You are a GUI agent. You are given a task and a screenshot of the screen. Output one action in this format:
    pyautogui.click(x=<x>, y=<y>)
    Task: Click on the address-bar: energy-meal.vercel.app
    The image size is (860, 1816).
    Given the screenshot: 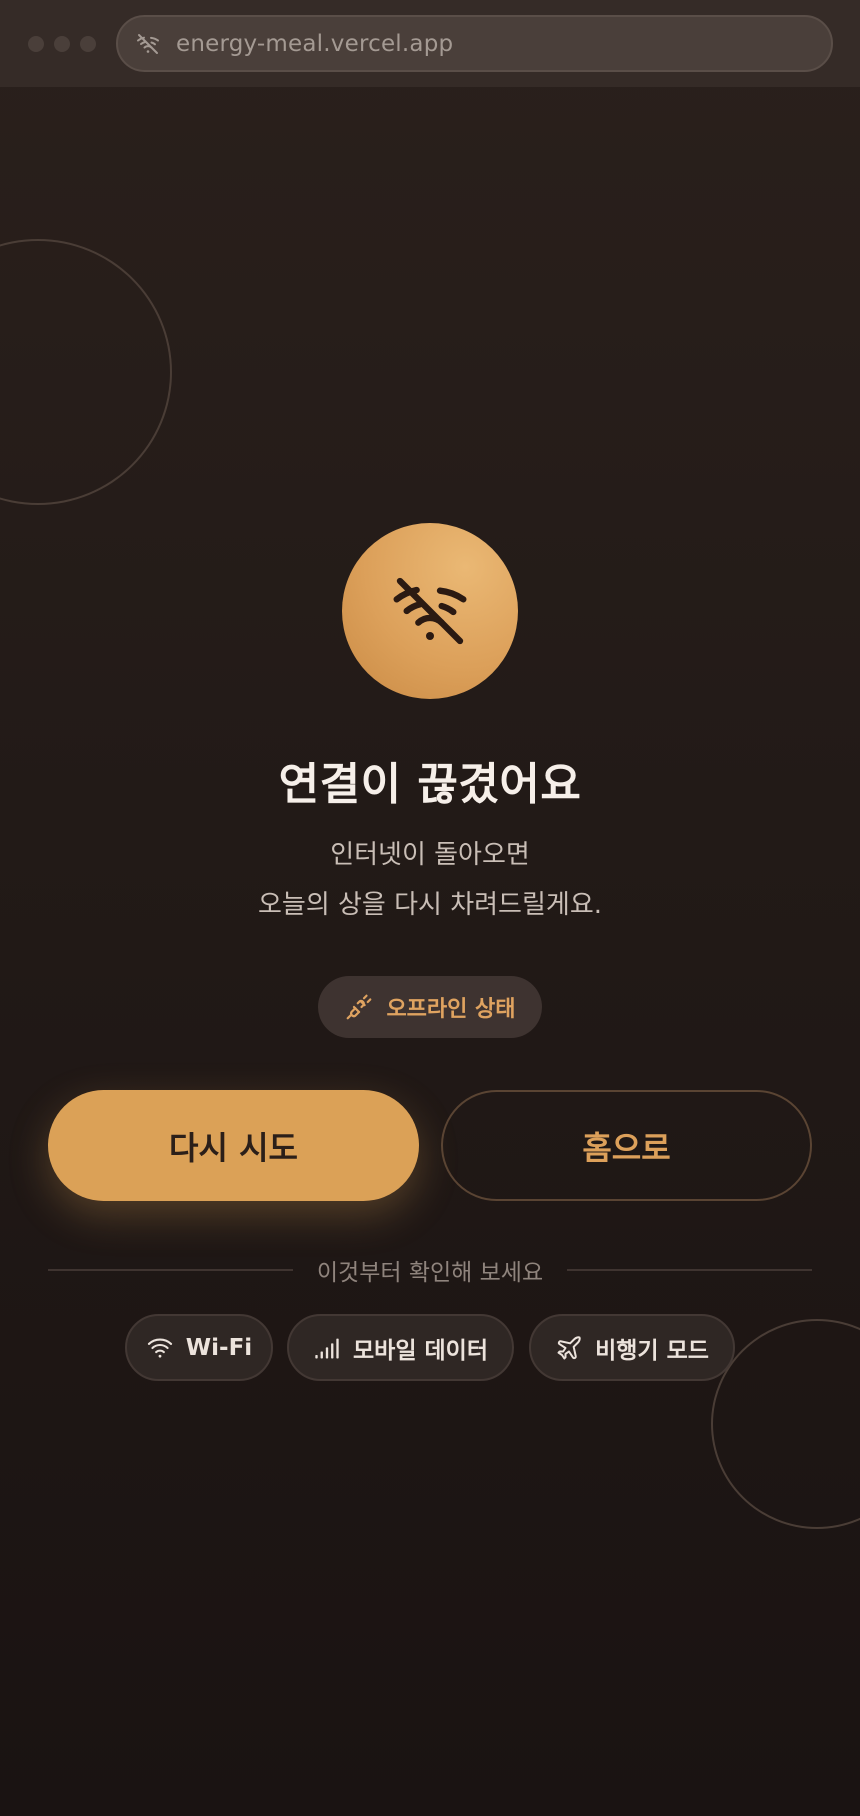 What is the action you would take?
    pyautogui.click(x=474, y=43)
    